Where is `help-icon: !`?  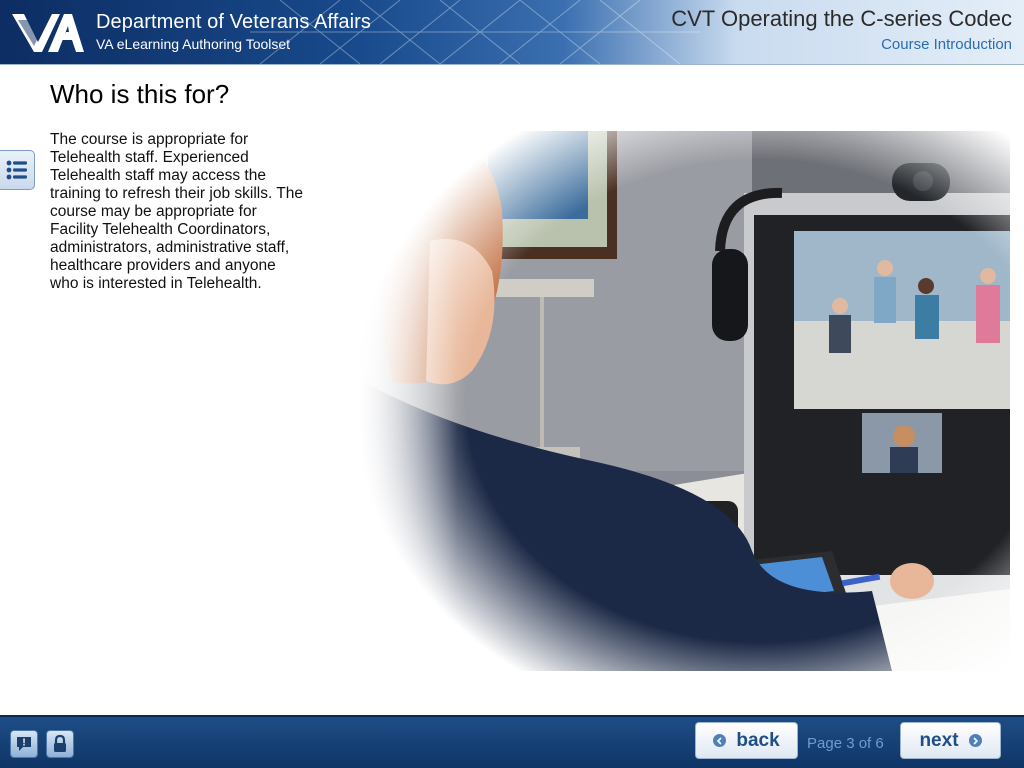
help-icon: ! is located at coordinates (24, 744).